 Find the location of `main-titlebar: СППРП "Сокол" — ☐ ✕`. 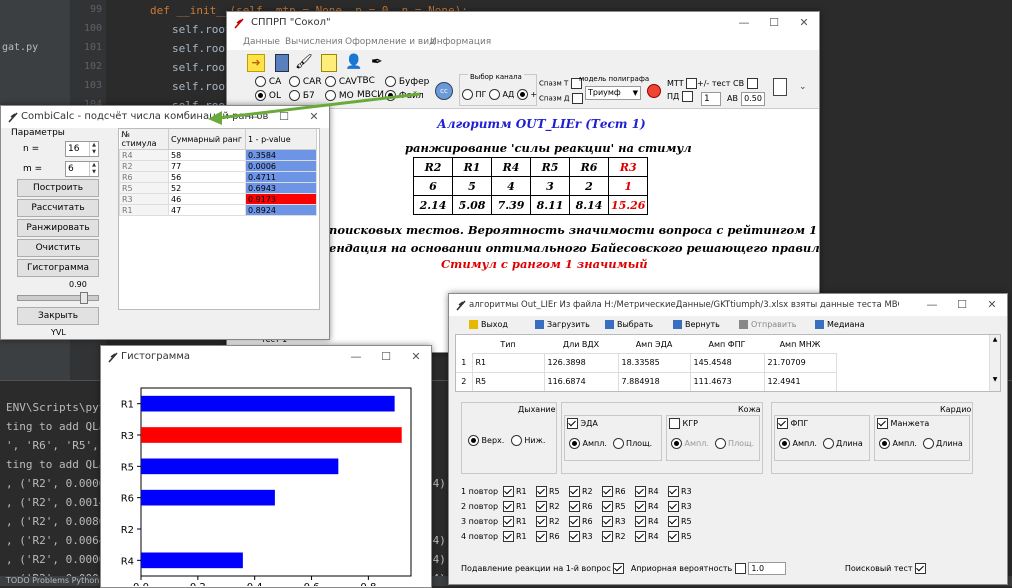

main-titlebar: СППРП "Сокол" — ☐ ✕ is located at coordinates (523, 23).